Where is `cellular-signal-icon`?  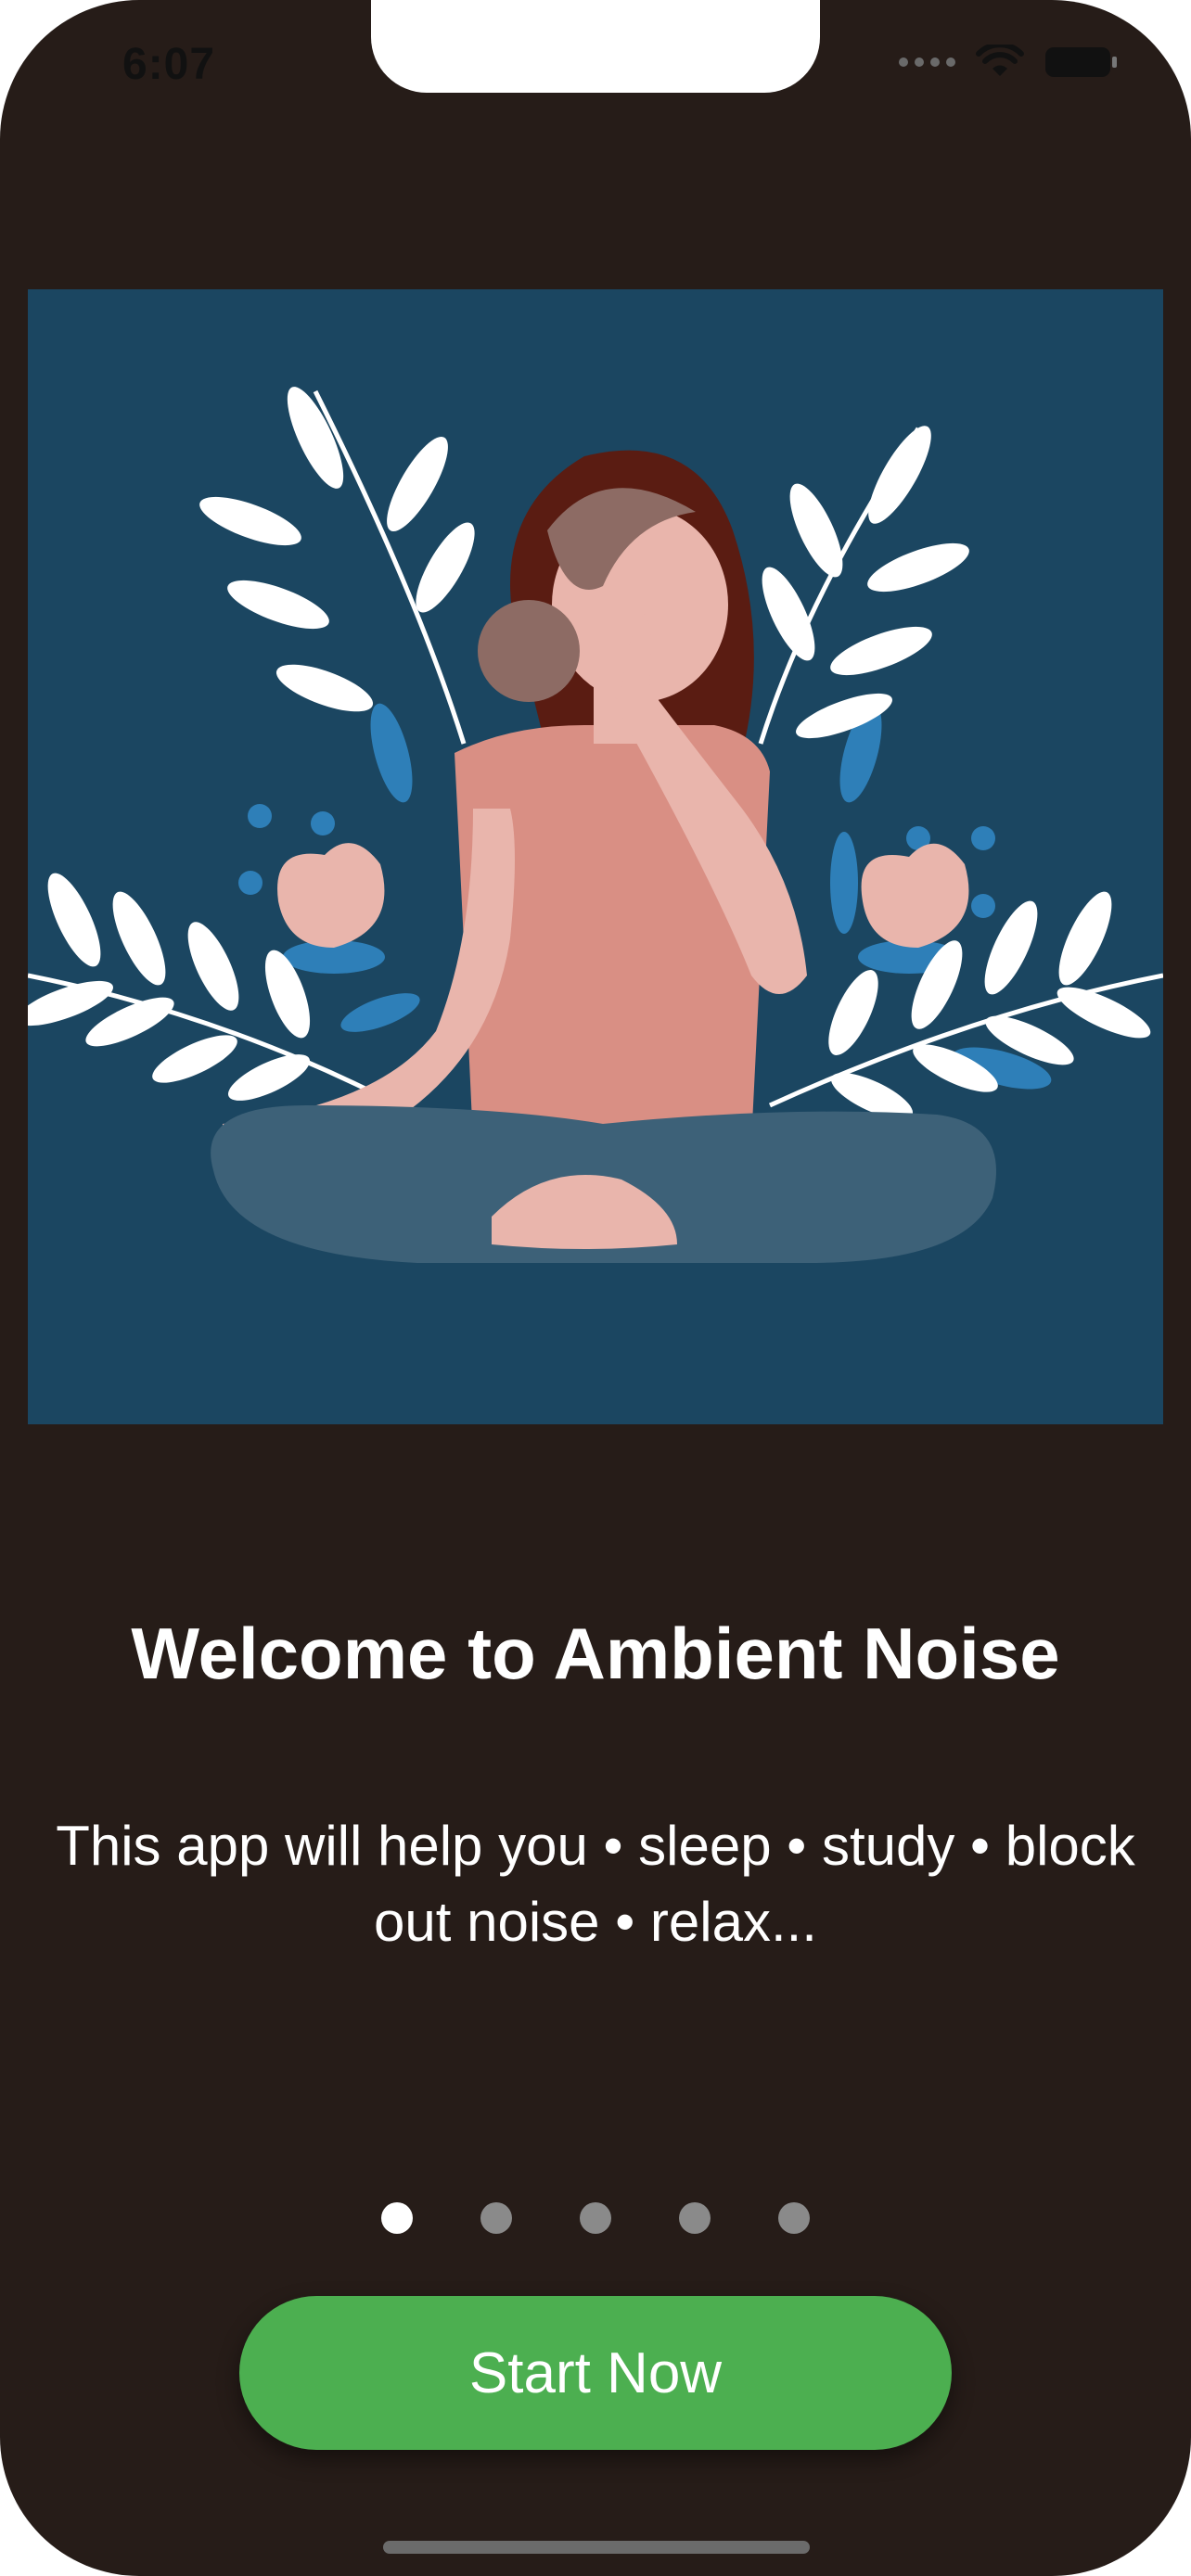
cellular-signal-icon is located at coordinates (927, 62).